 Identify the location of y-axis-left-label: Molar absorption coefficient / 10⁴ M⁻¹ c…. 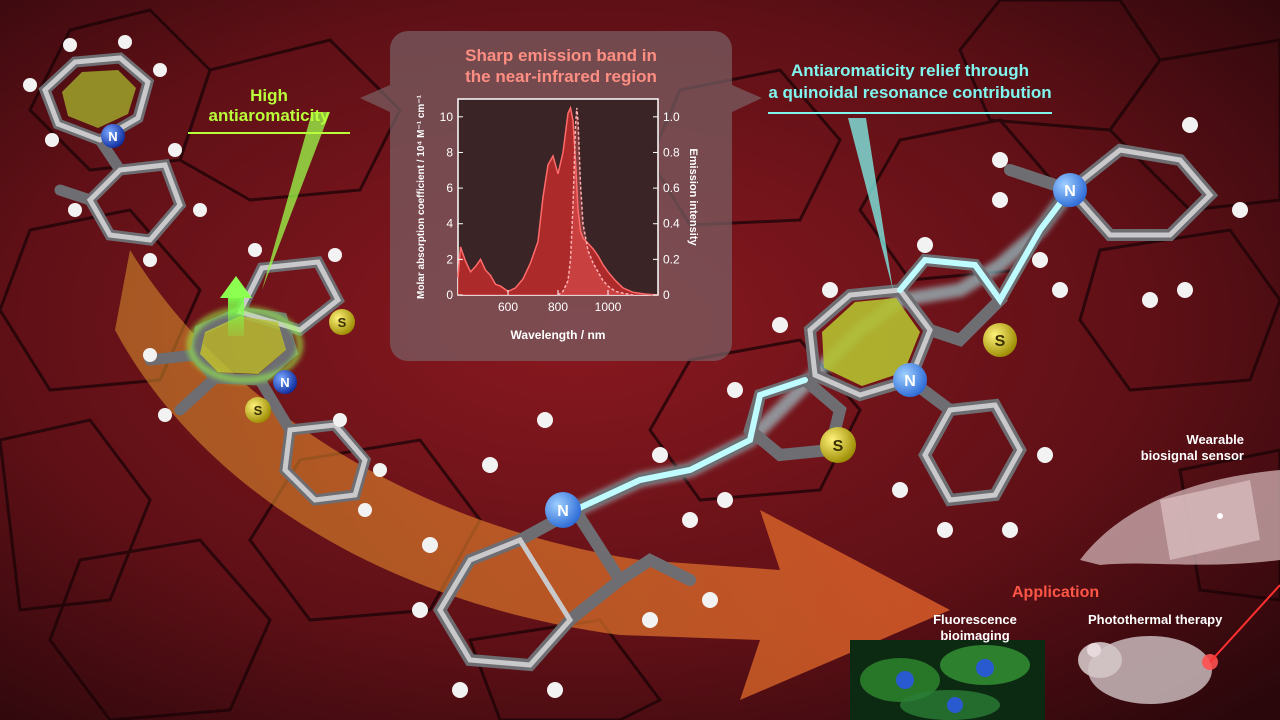
(421, 196).